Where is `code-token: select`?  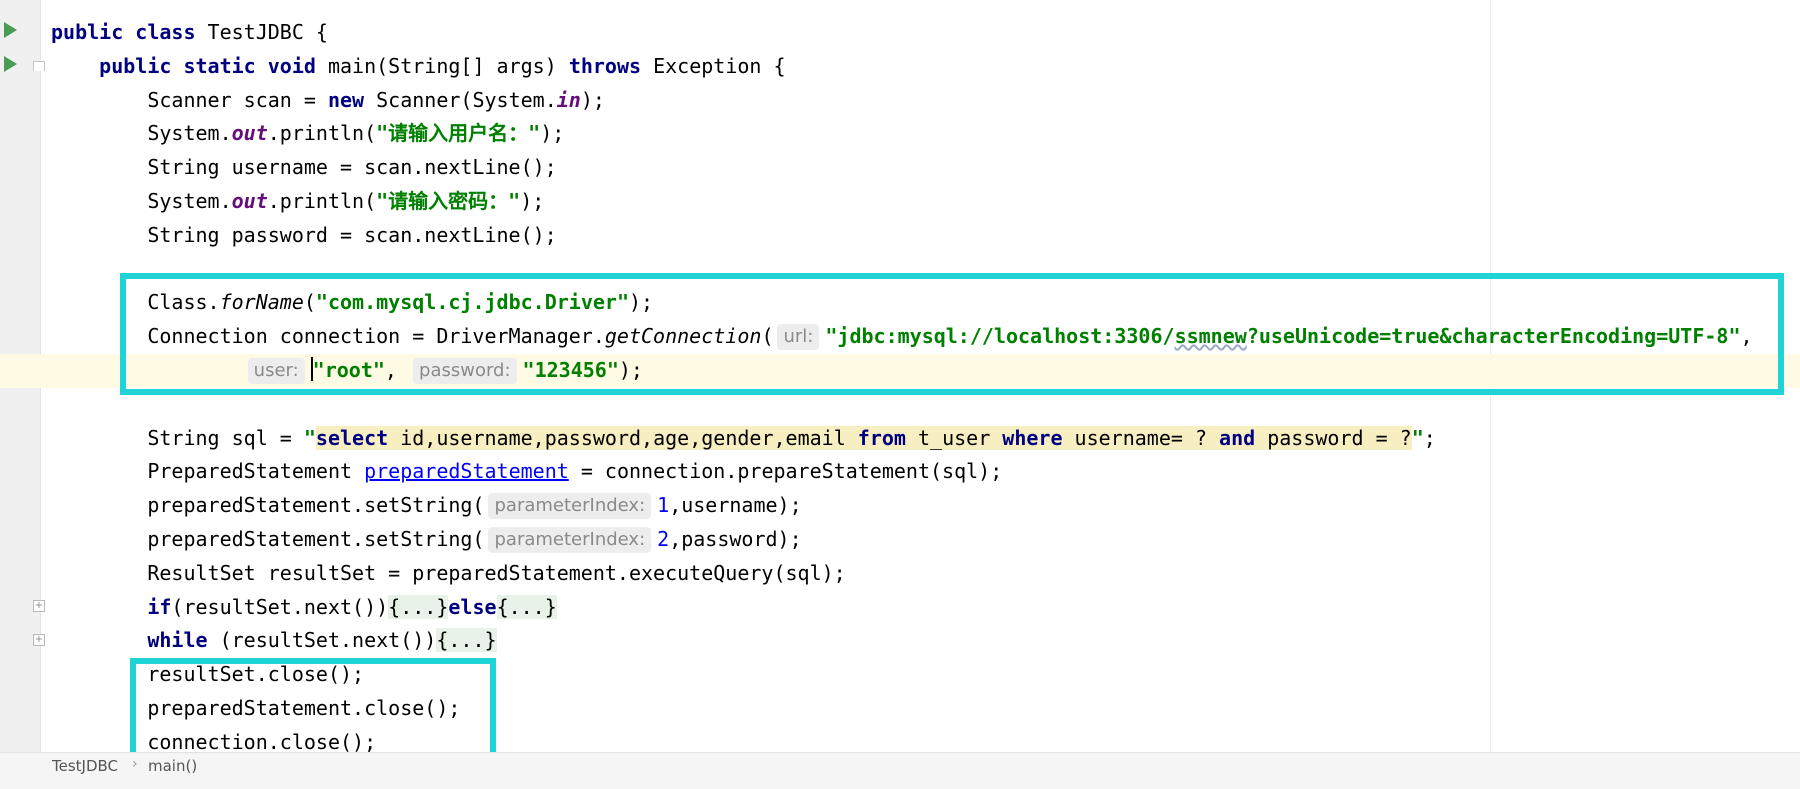 code-token: select is located at coordinates (352, 437).